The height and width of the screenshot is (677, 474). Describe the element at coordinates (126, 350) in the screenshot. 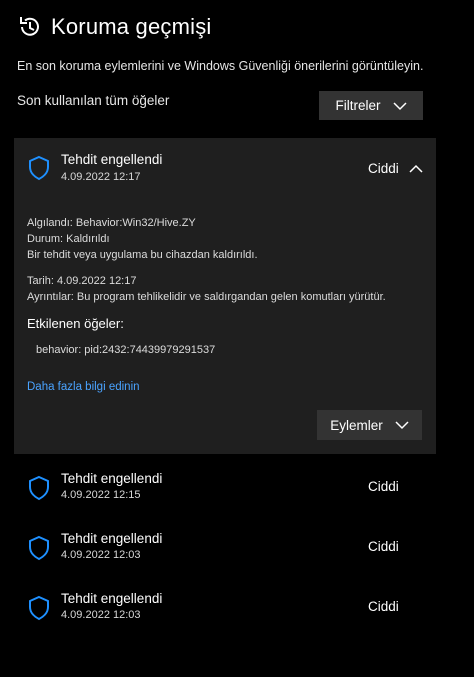

I see `affected-item: behavior: pid:2432:74439979291537` at that location.